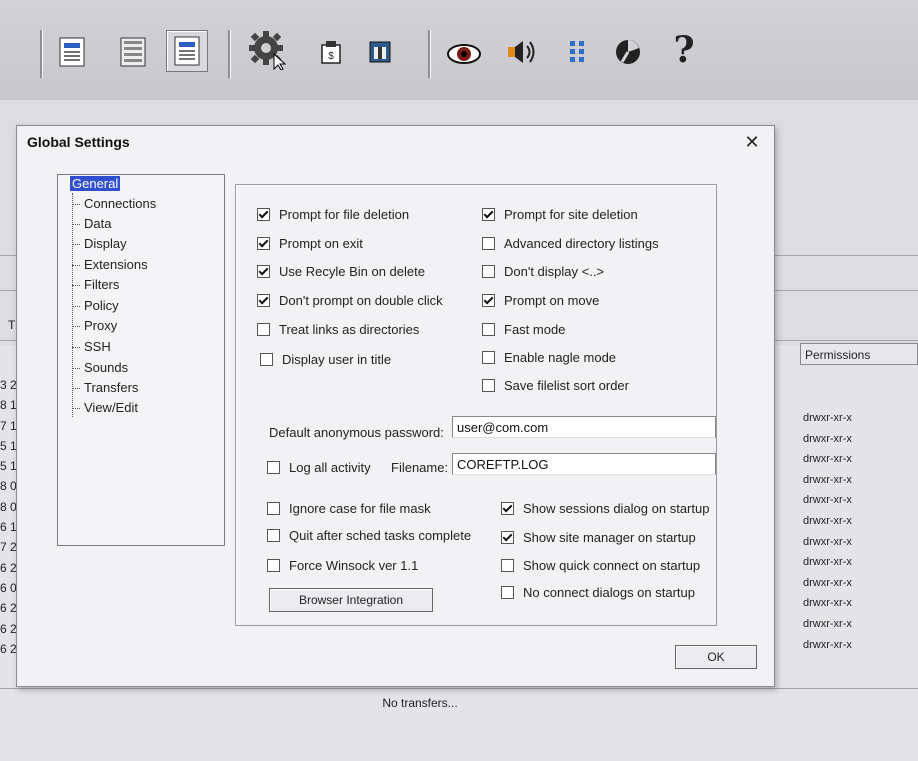  Describe the element at coordinates (369, 535) in the screenshot. I see `quit-after-sched-checkbox: Quit after sched tasks complete` at that location.